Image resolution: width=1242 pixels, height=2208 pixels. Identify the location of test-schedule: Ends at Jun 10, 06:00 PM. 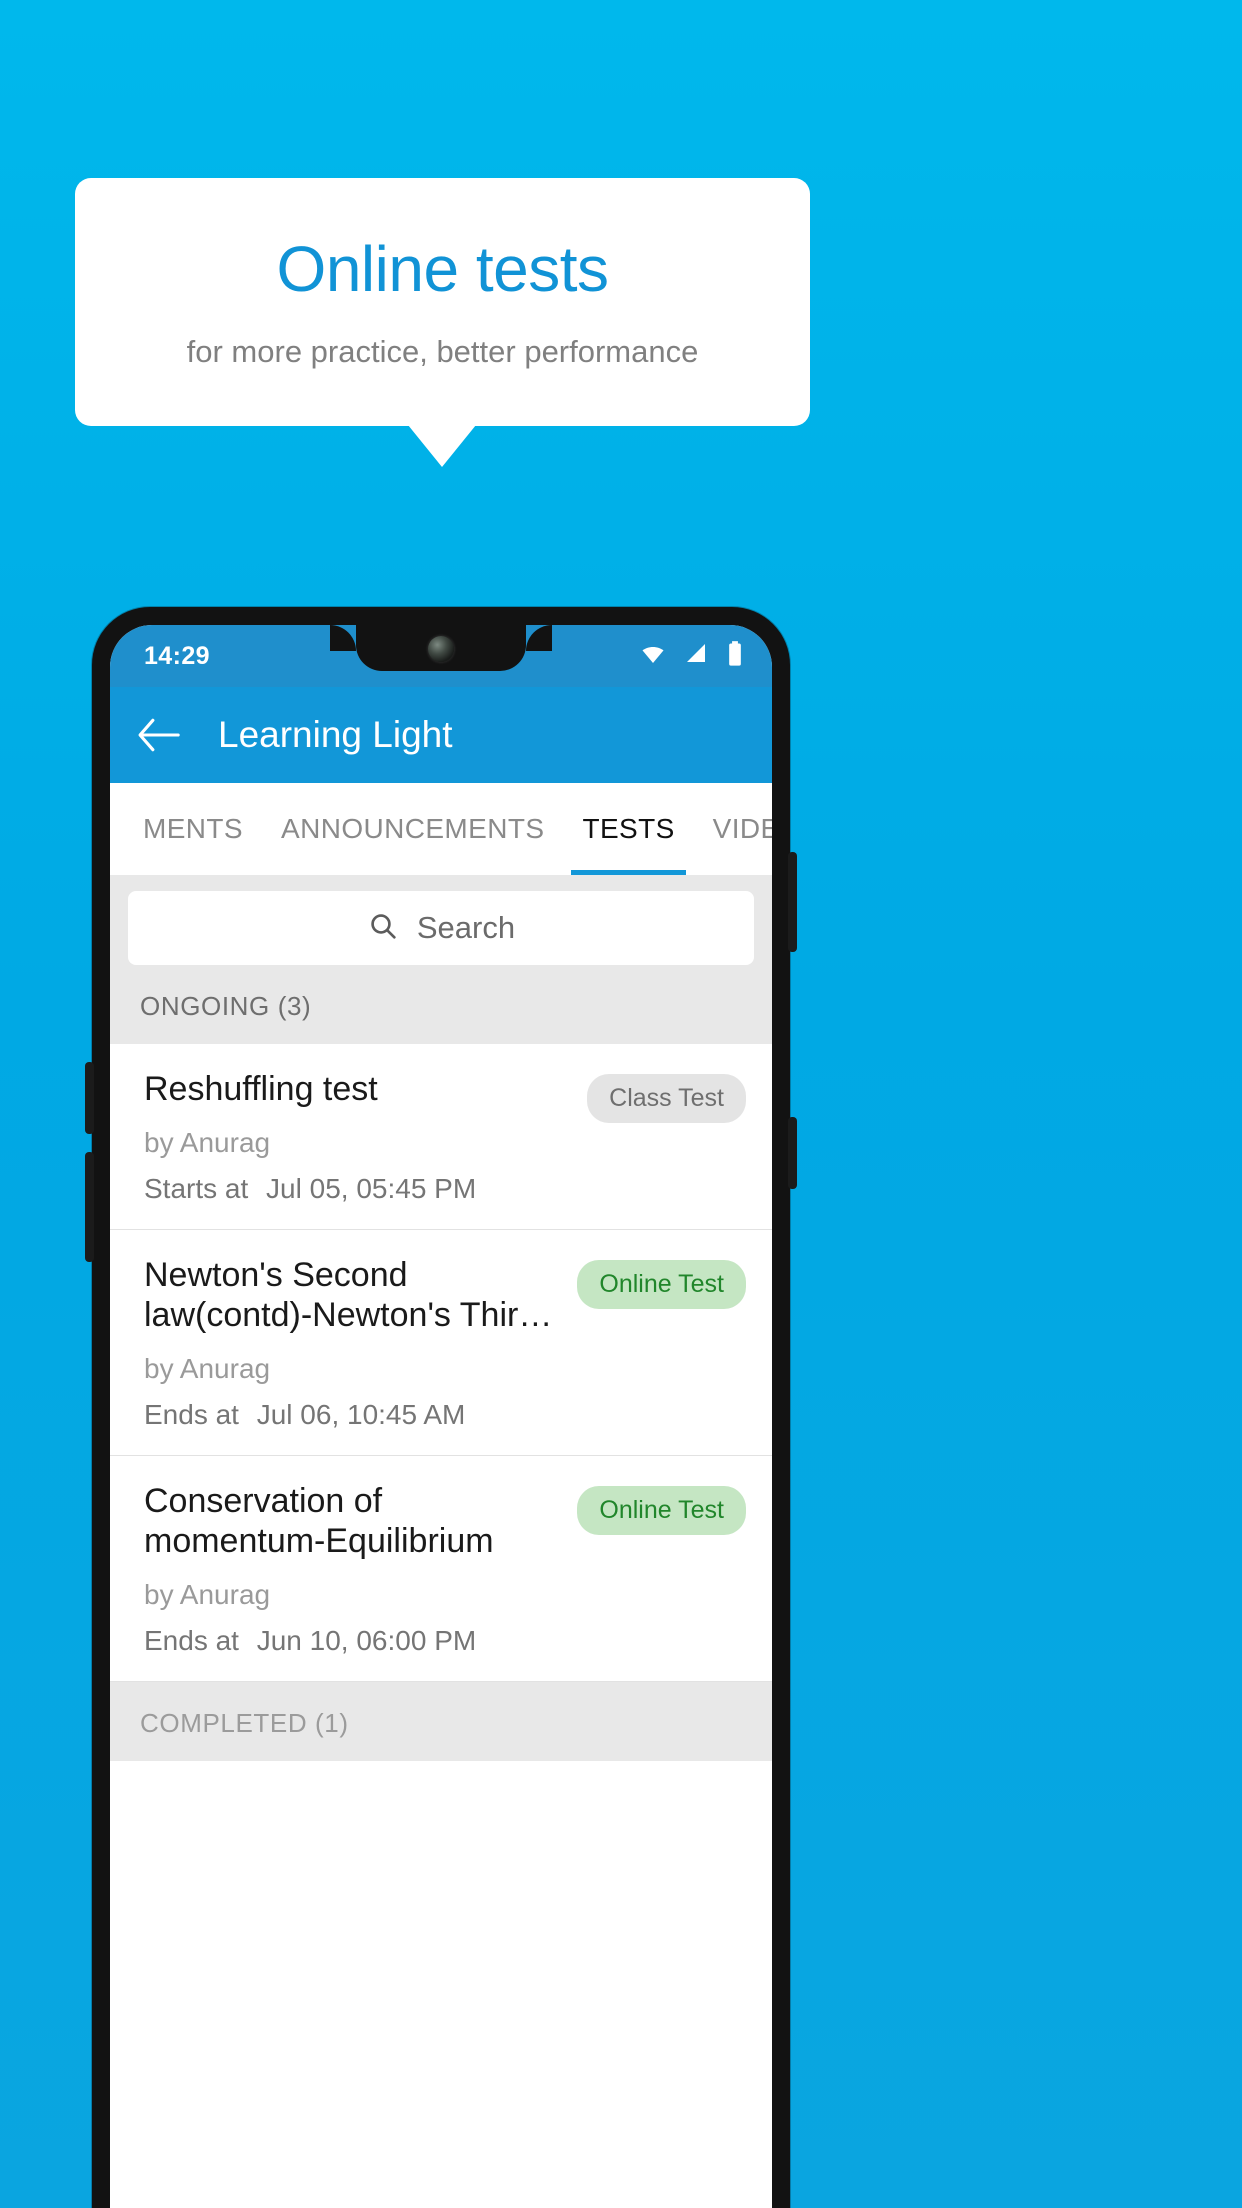
(354, 1641).